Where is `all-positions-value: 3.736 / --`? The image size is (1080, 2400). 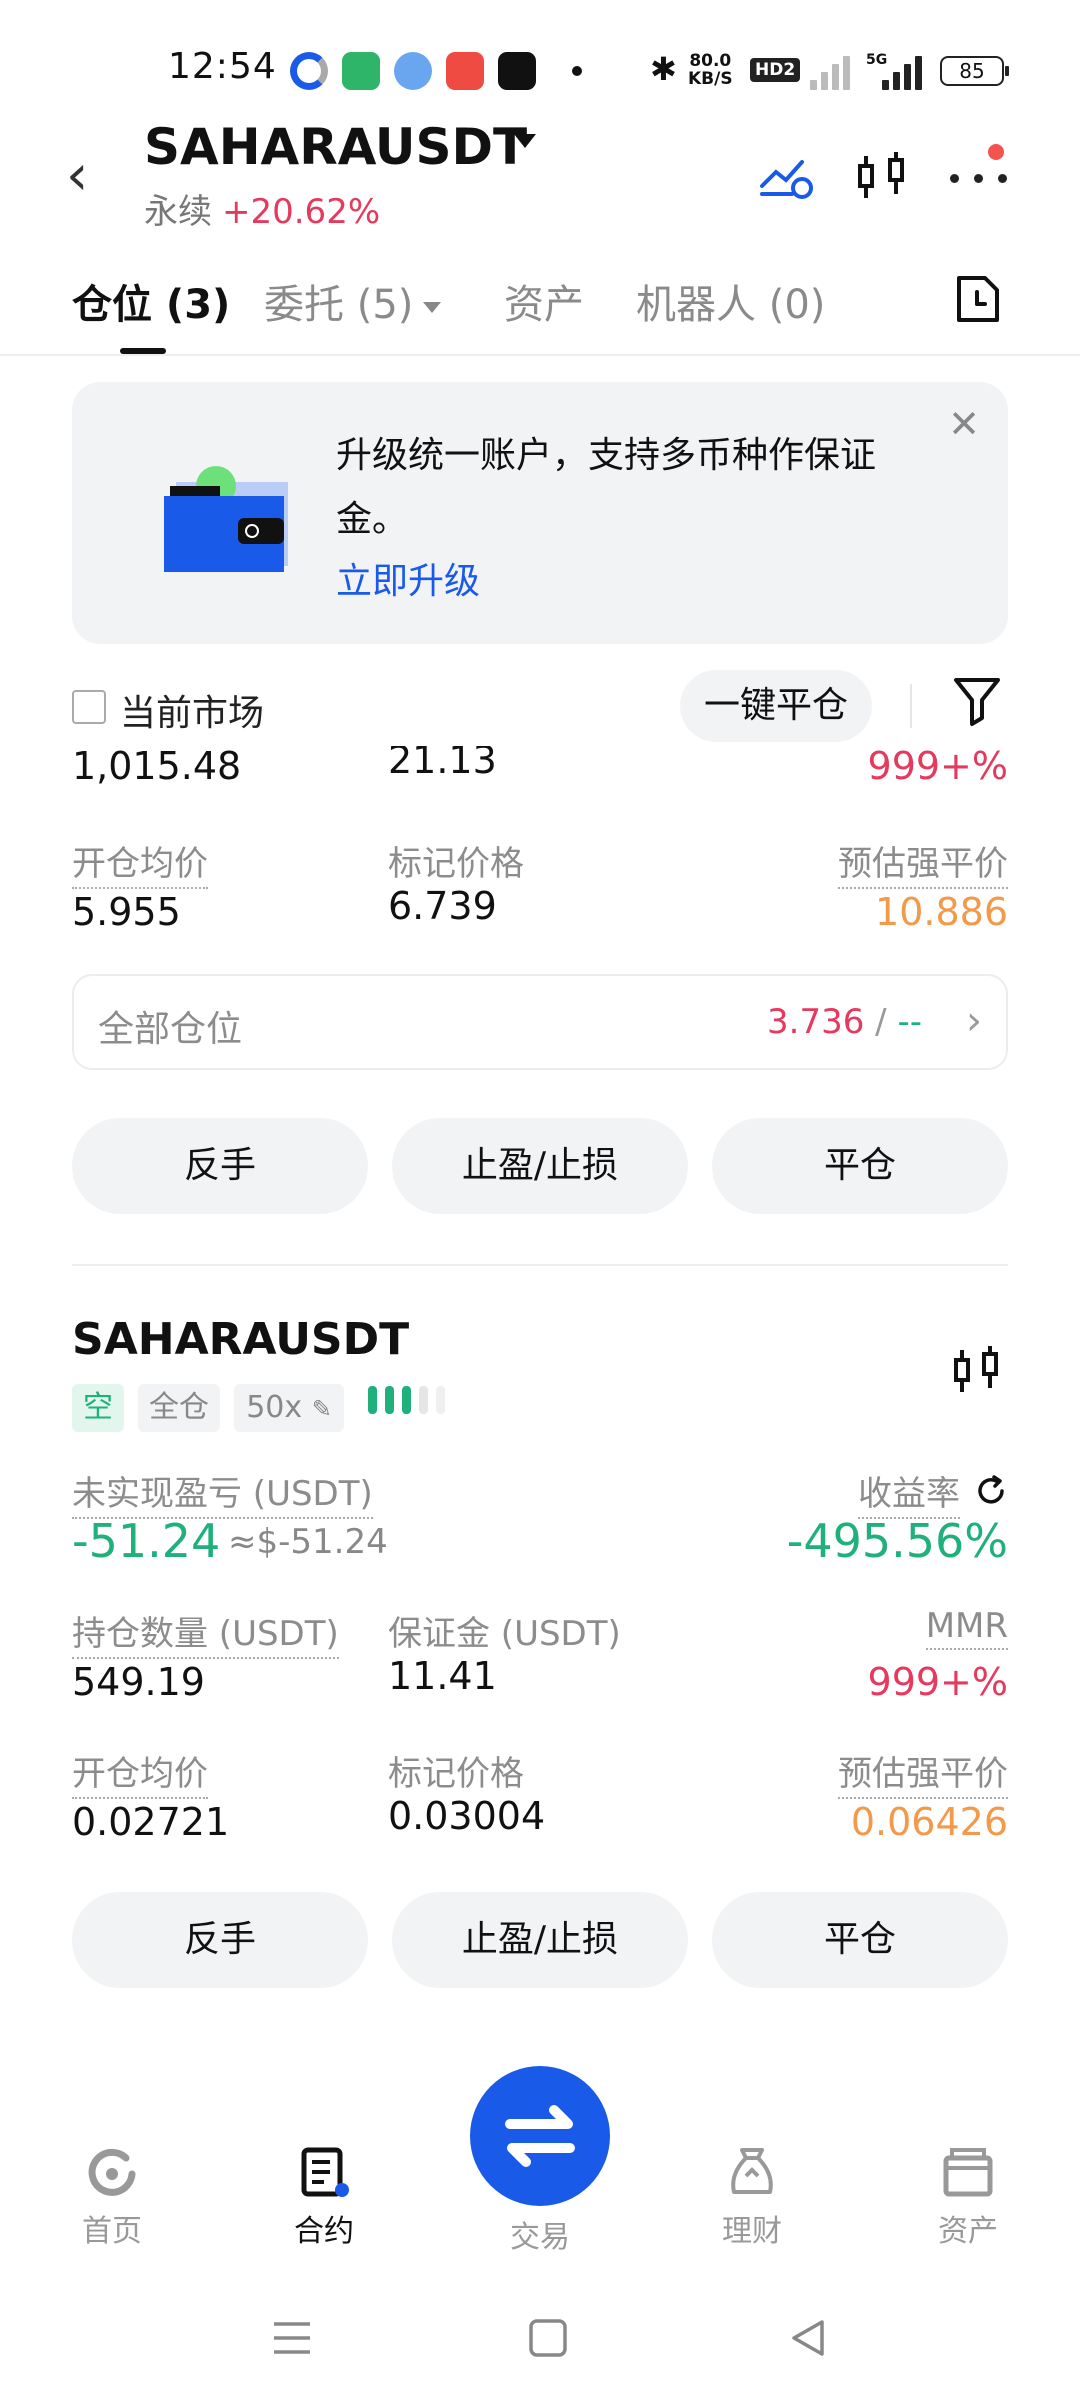
all-positions-value: 3.736 / -- is located at coordinates (844, 1022).